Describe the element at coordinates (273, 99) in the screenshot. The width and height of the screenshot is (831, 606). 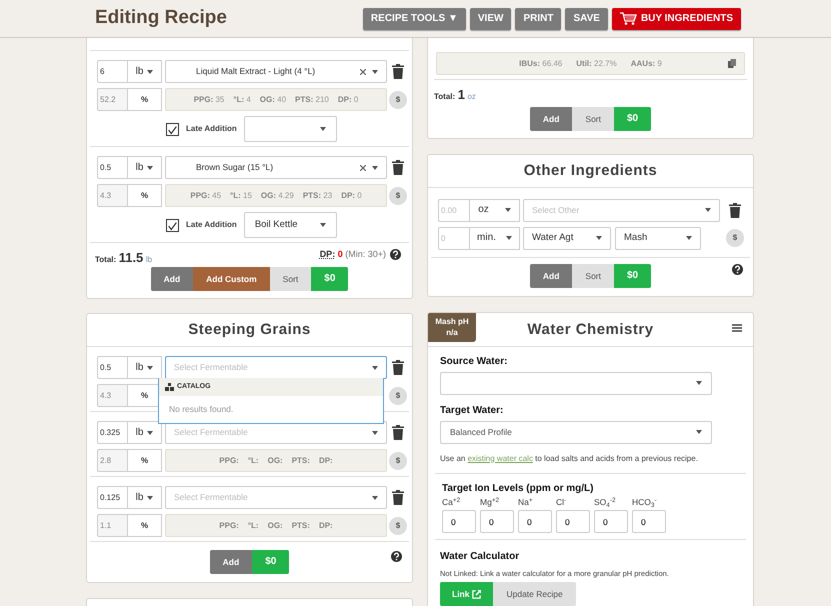
I see `stat-text: OG: 40` at that location.